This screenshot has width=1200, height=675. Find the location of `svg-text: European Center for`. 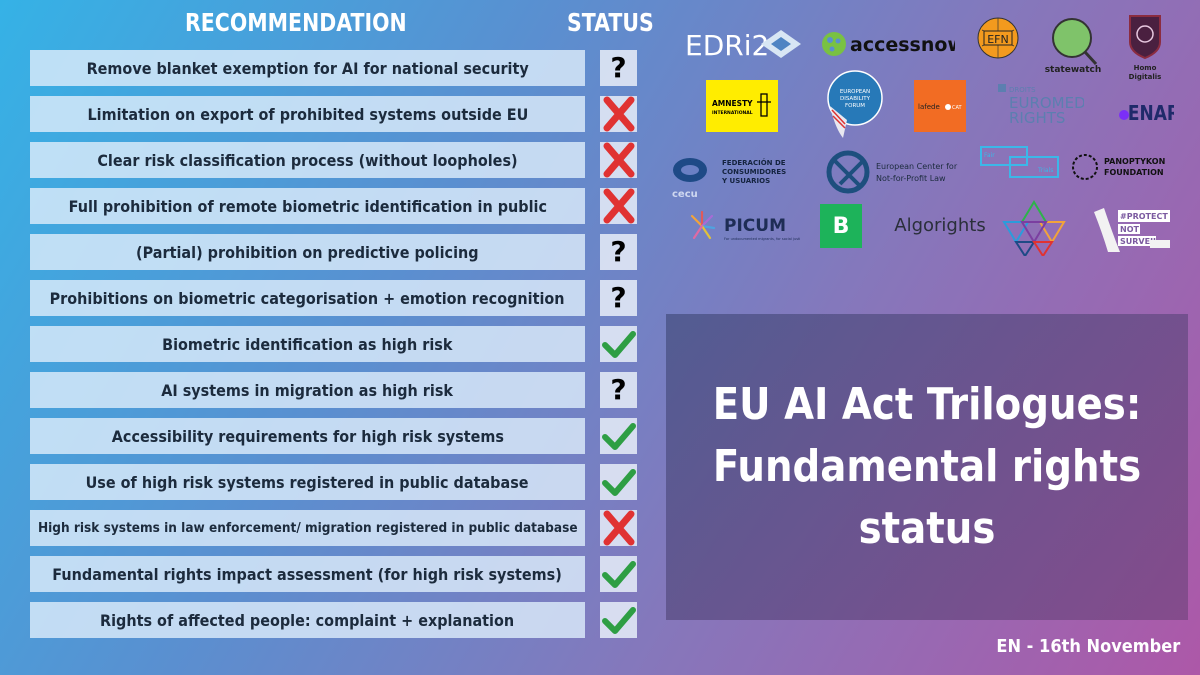

svg-text: European Center for is located at coordinates (917, 166).